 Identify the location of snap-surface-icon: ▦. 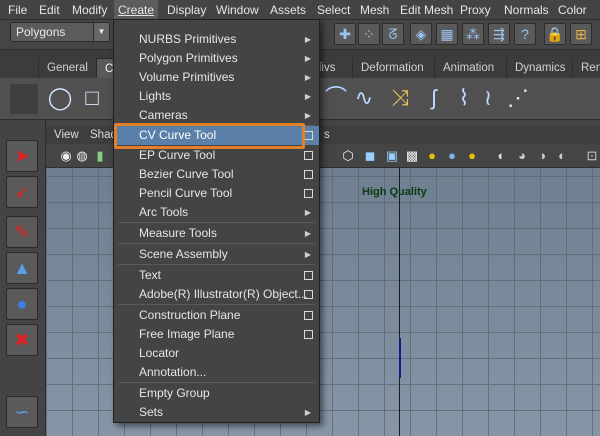
(447, 34).